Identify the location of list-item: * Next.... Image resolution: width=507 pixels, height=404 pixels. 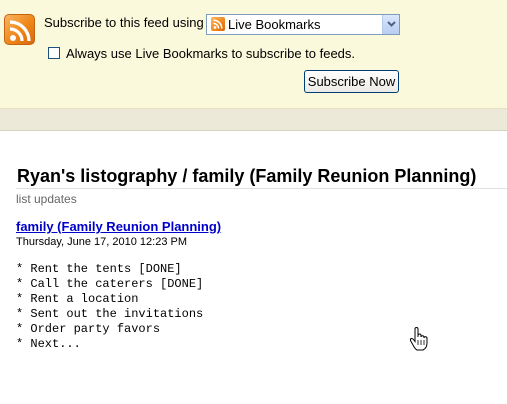
(48, 344).